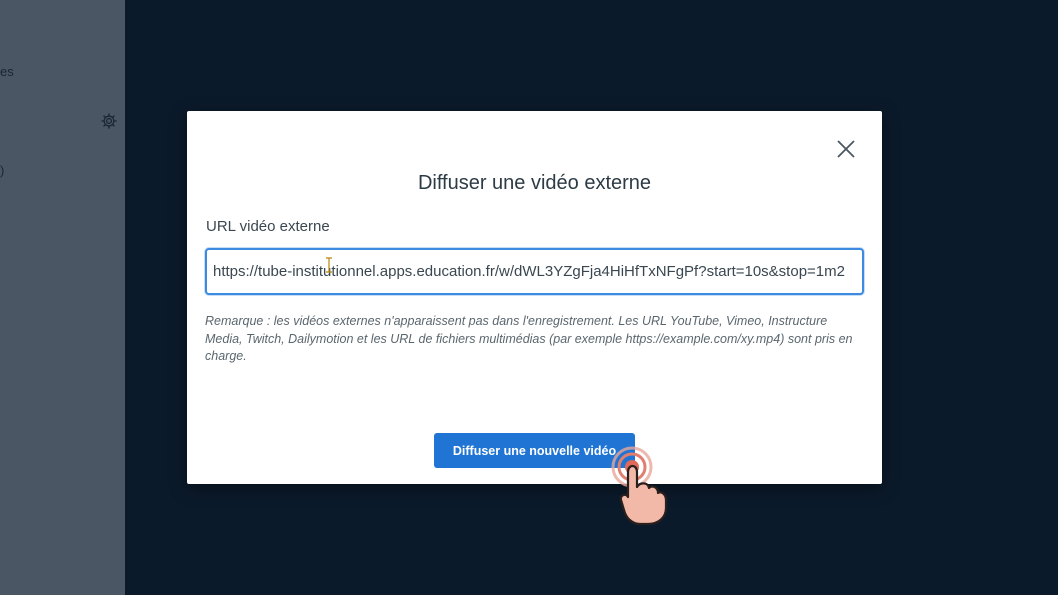 The image size is (1058, 595). Describe the element at coordinates (268, 226) in the screenshot. I see `url-field-label: URL vidéo externe` at that location.